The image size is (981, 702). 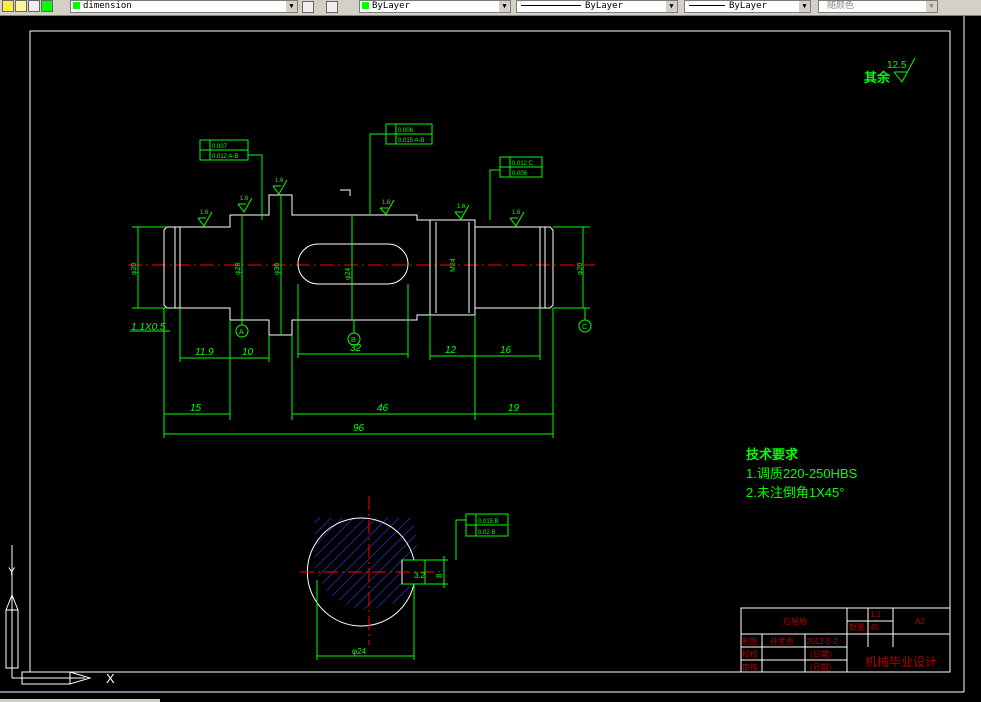 What do you see at coordinates (21, 6) in the screenshot?
I see `sun-icon` at bounding box center [21, 6].